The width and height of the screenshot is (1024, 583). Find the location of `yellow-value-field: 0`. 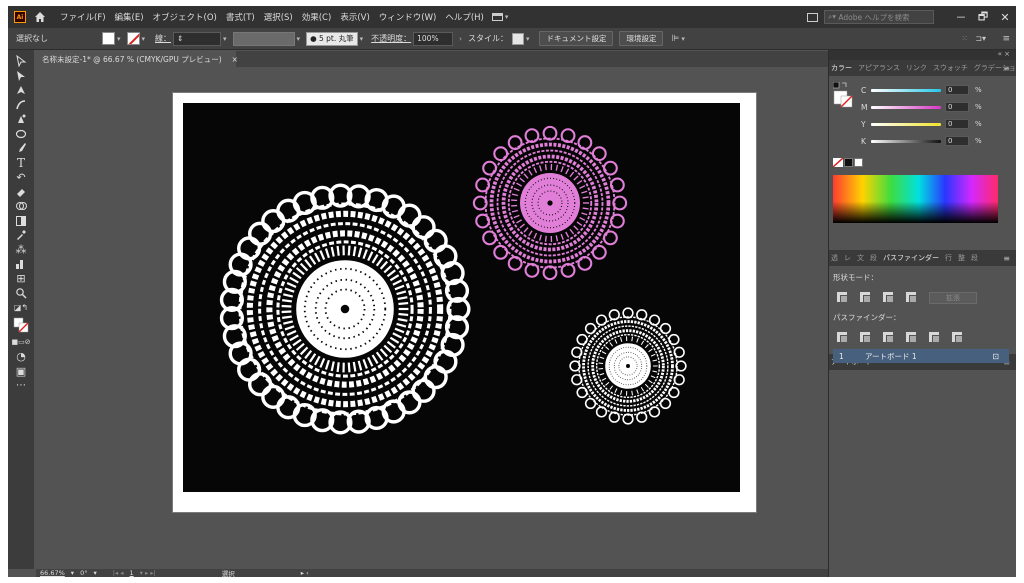

yellow-value-field: 0 is located at coordinates (957, 124).